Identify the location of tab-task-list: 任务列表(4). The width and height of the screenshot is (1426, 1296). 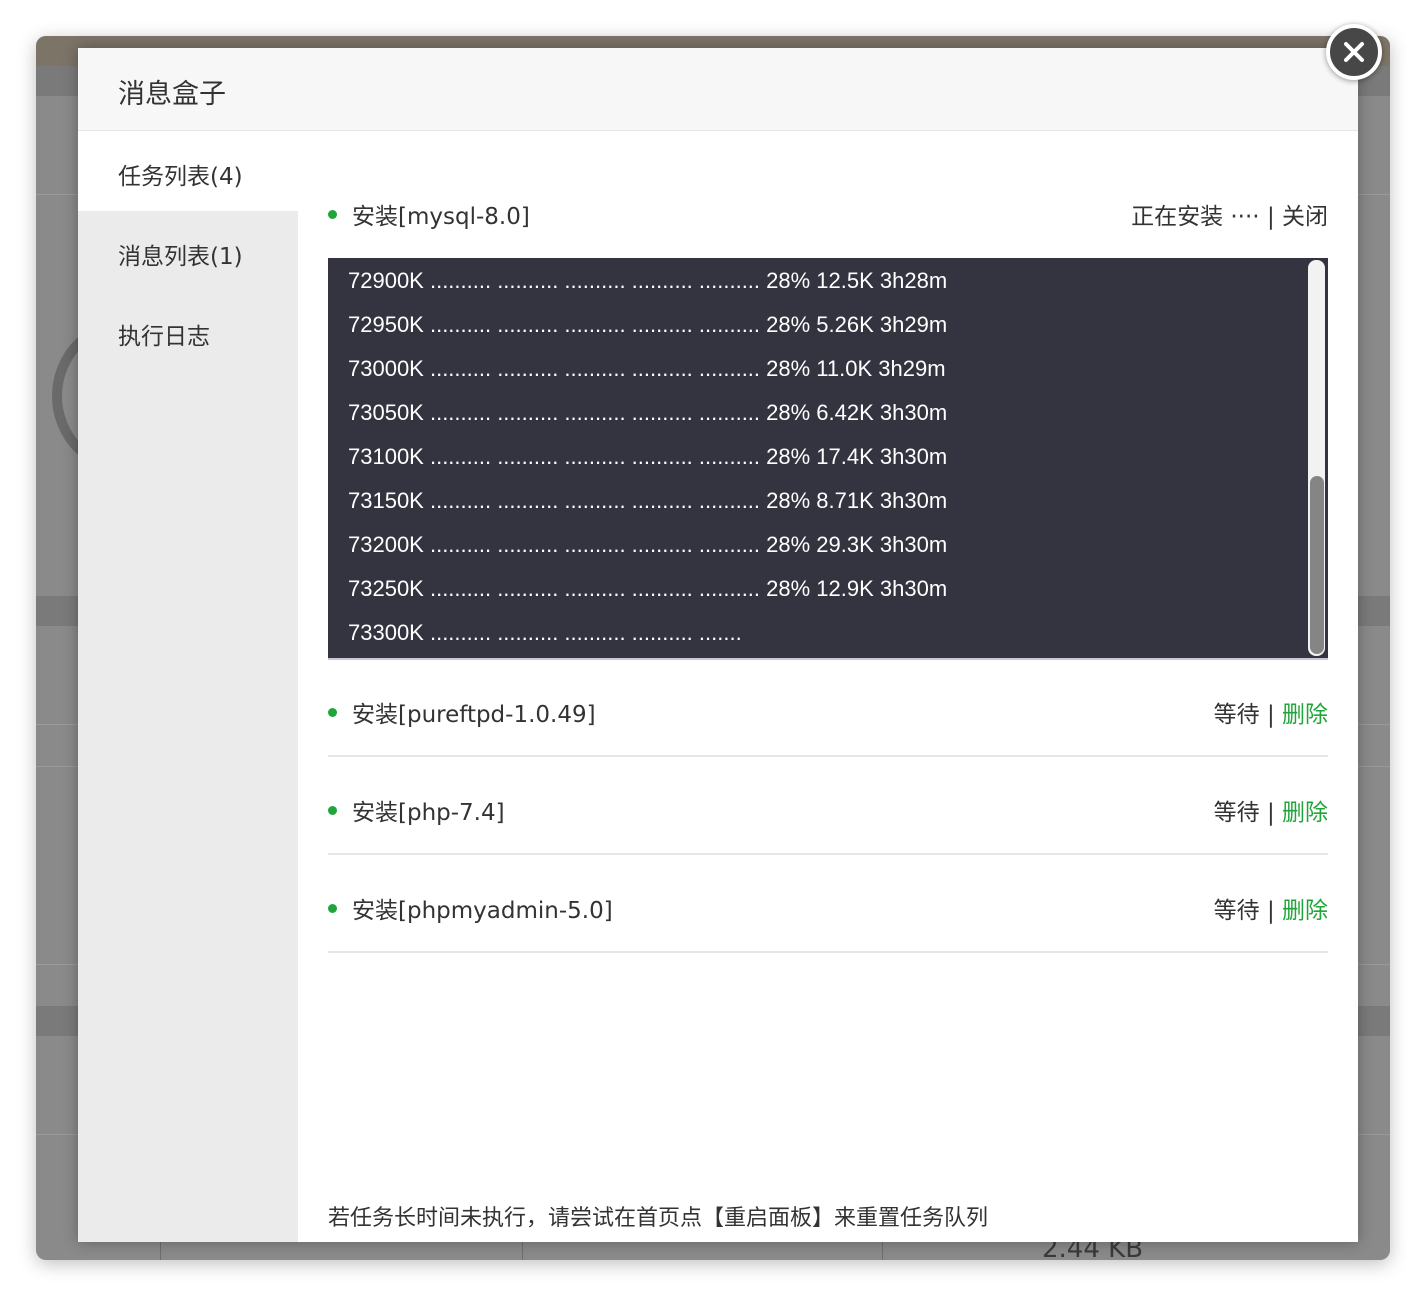
(188, 171).